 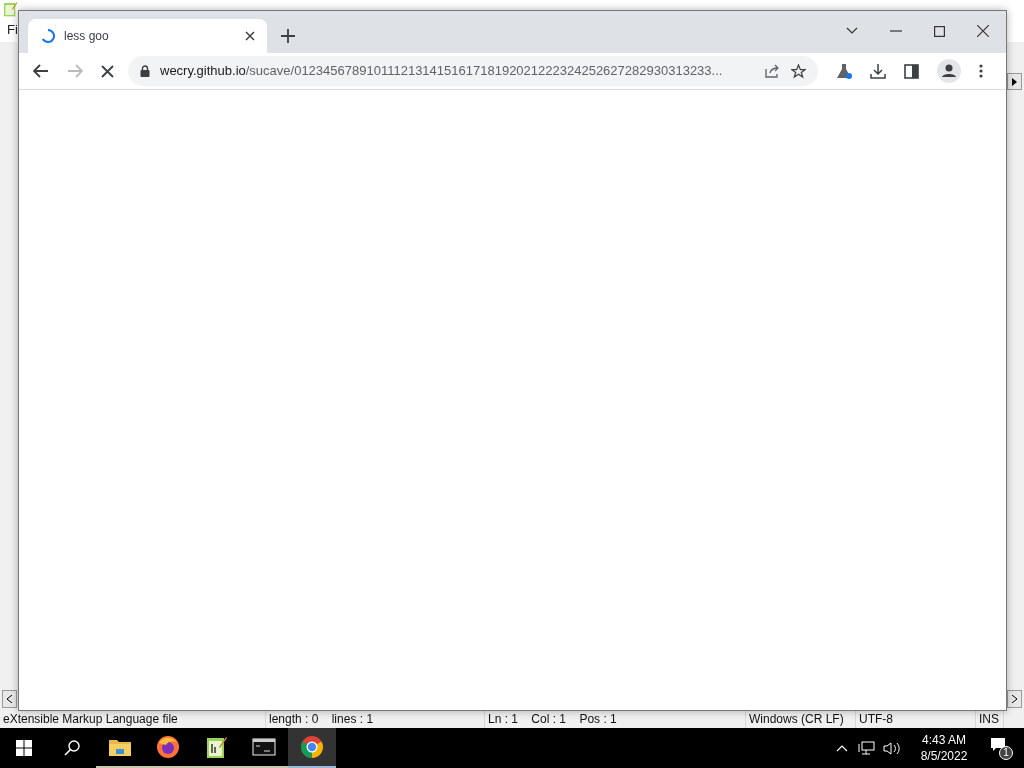 I want to click on notification-badge: 1, so click(x=1006, y=753).